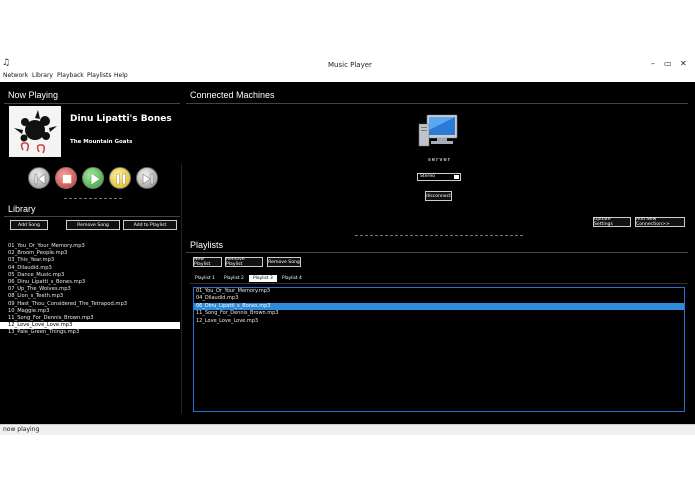  I want to click on previous-button, so click(39, 178).